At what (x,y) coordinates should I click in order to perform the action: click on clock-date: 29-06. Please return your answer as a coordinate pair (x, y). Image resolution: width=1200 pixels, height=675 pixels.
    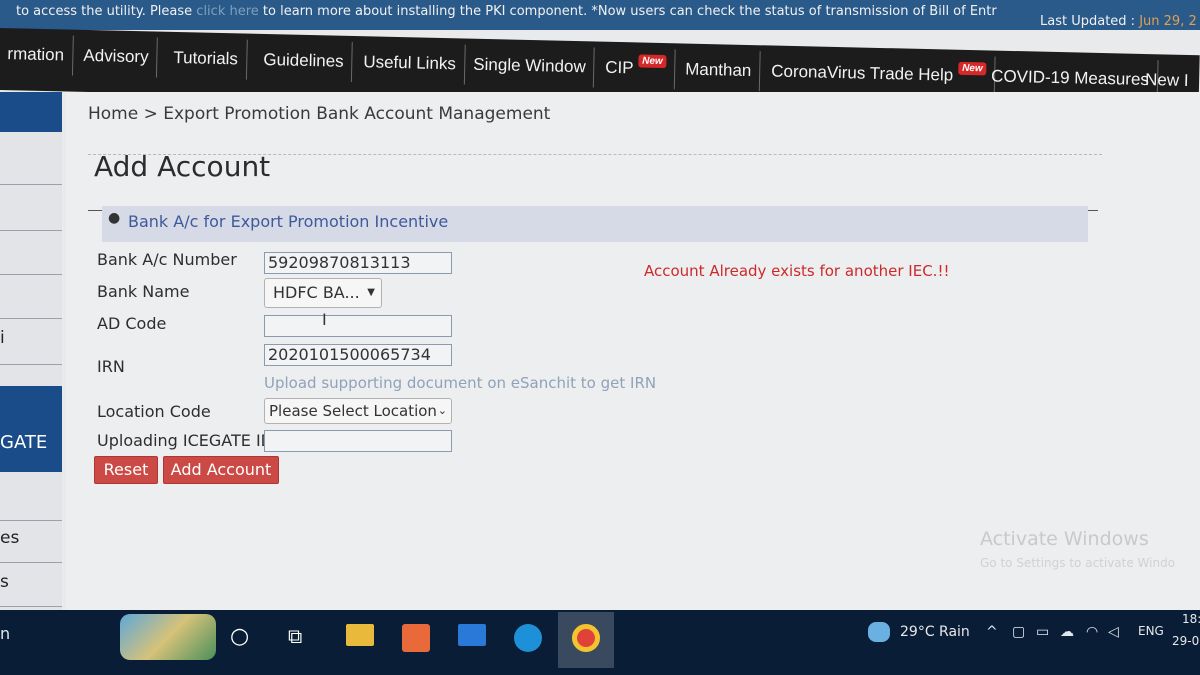
    Looking at the image, I should click on (1186, 641).